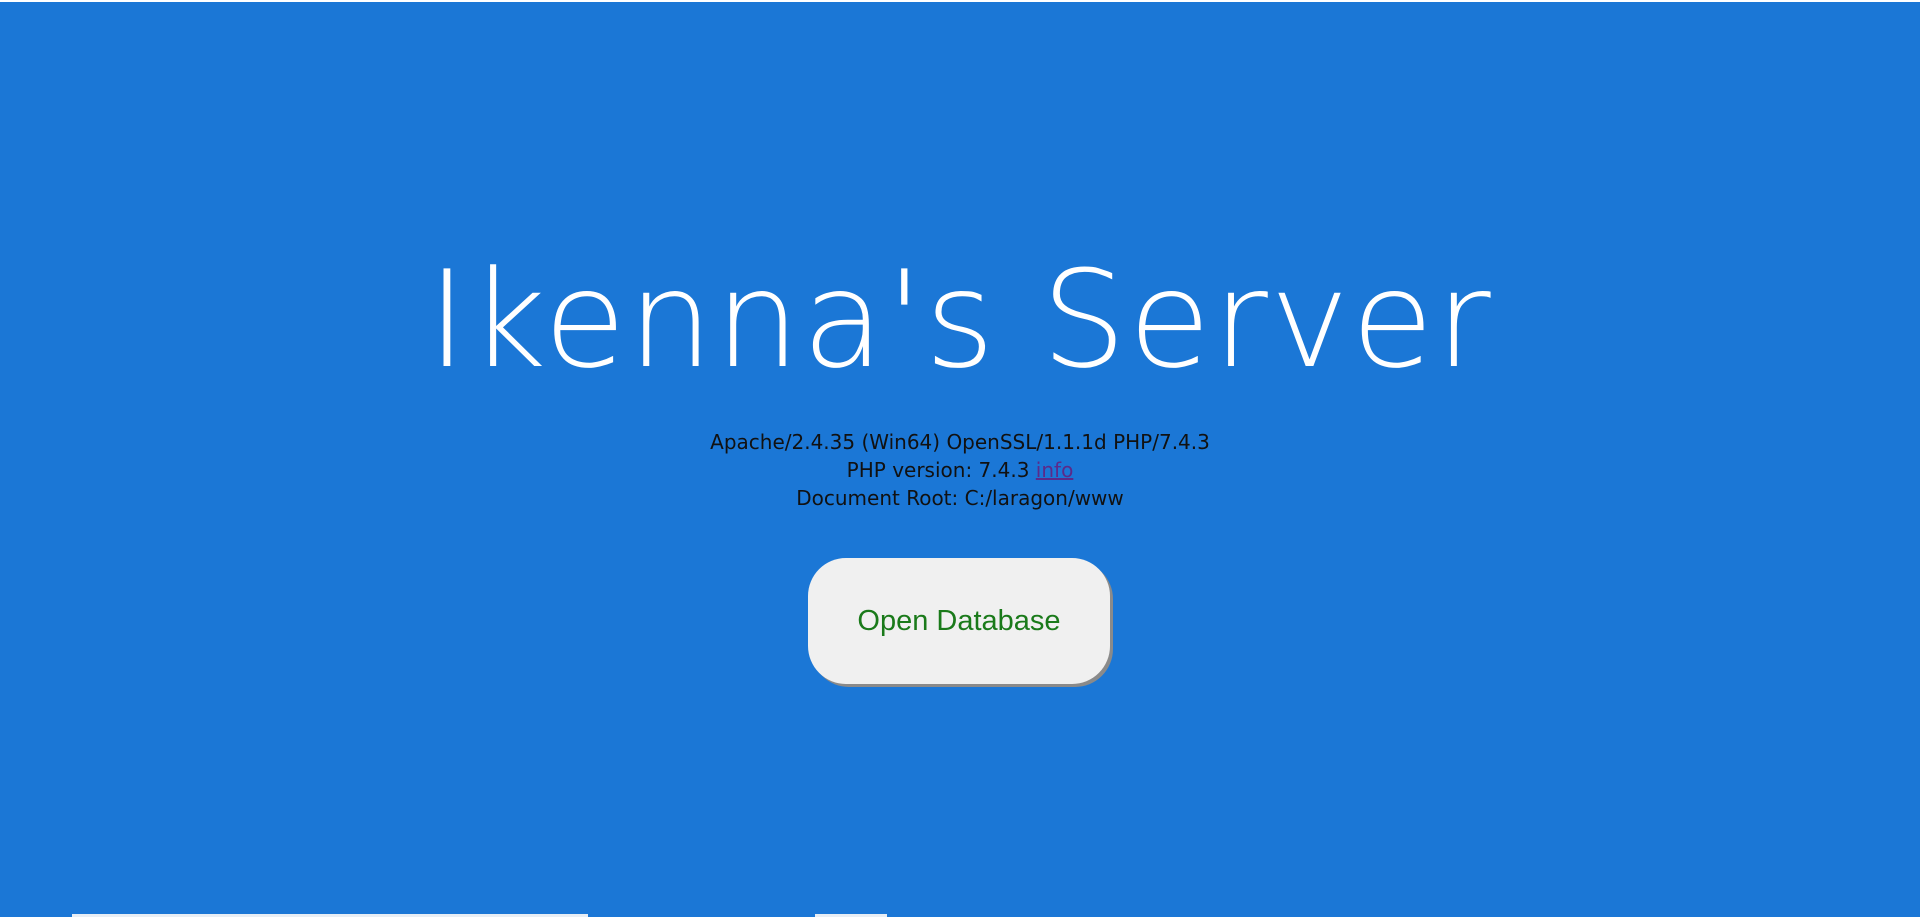  What do you see at coordinates (959, 621) in the screenshot?
I see `open-database-button: Open Database` at bounding box center [959, 621].